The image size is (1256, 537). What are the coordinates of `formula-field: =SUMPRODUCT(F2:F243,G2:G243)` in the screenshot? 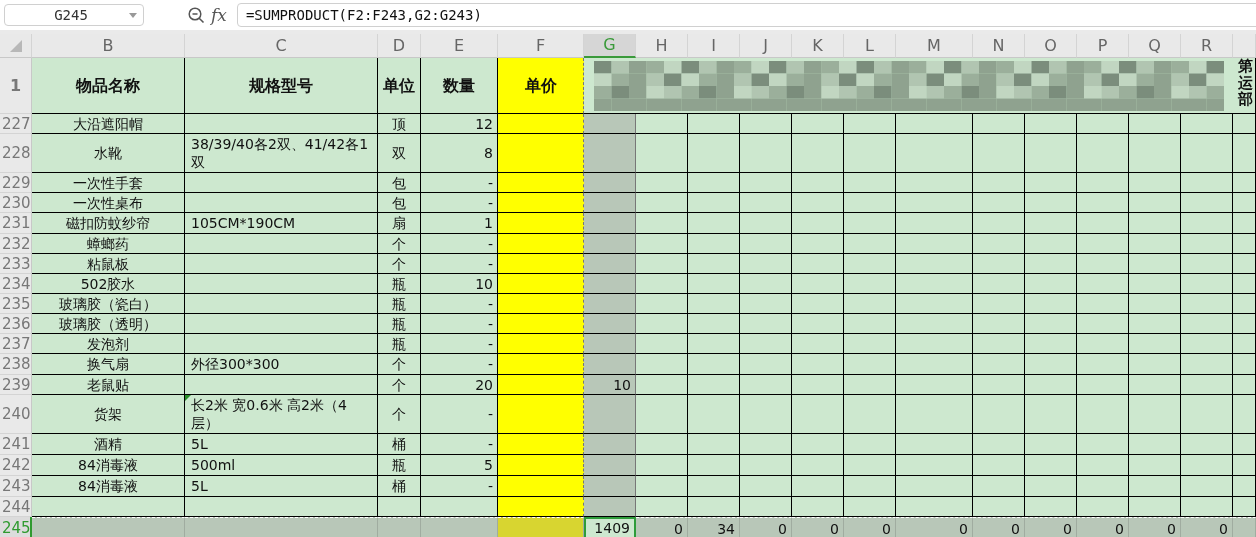 It's located at (746, 15).